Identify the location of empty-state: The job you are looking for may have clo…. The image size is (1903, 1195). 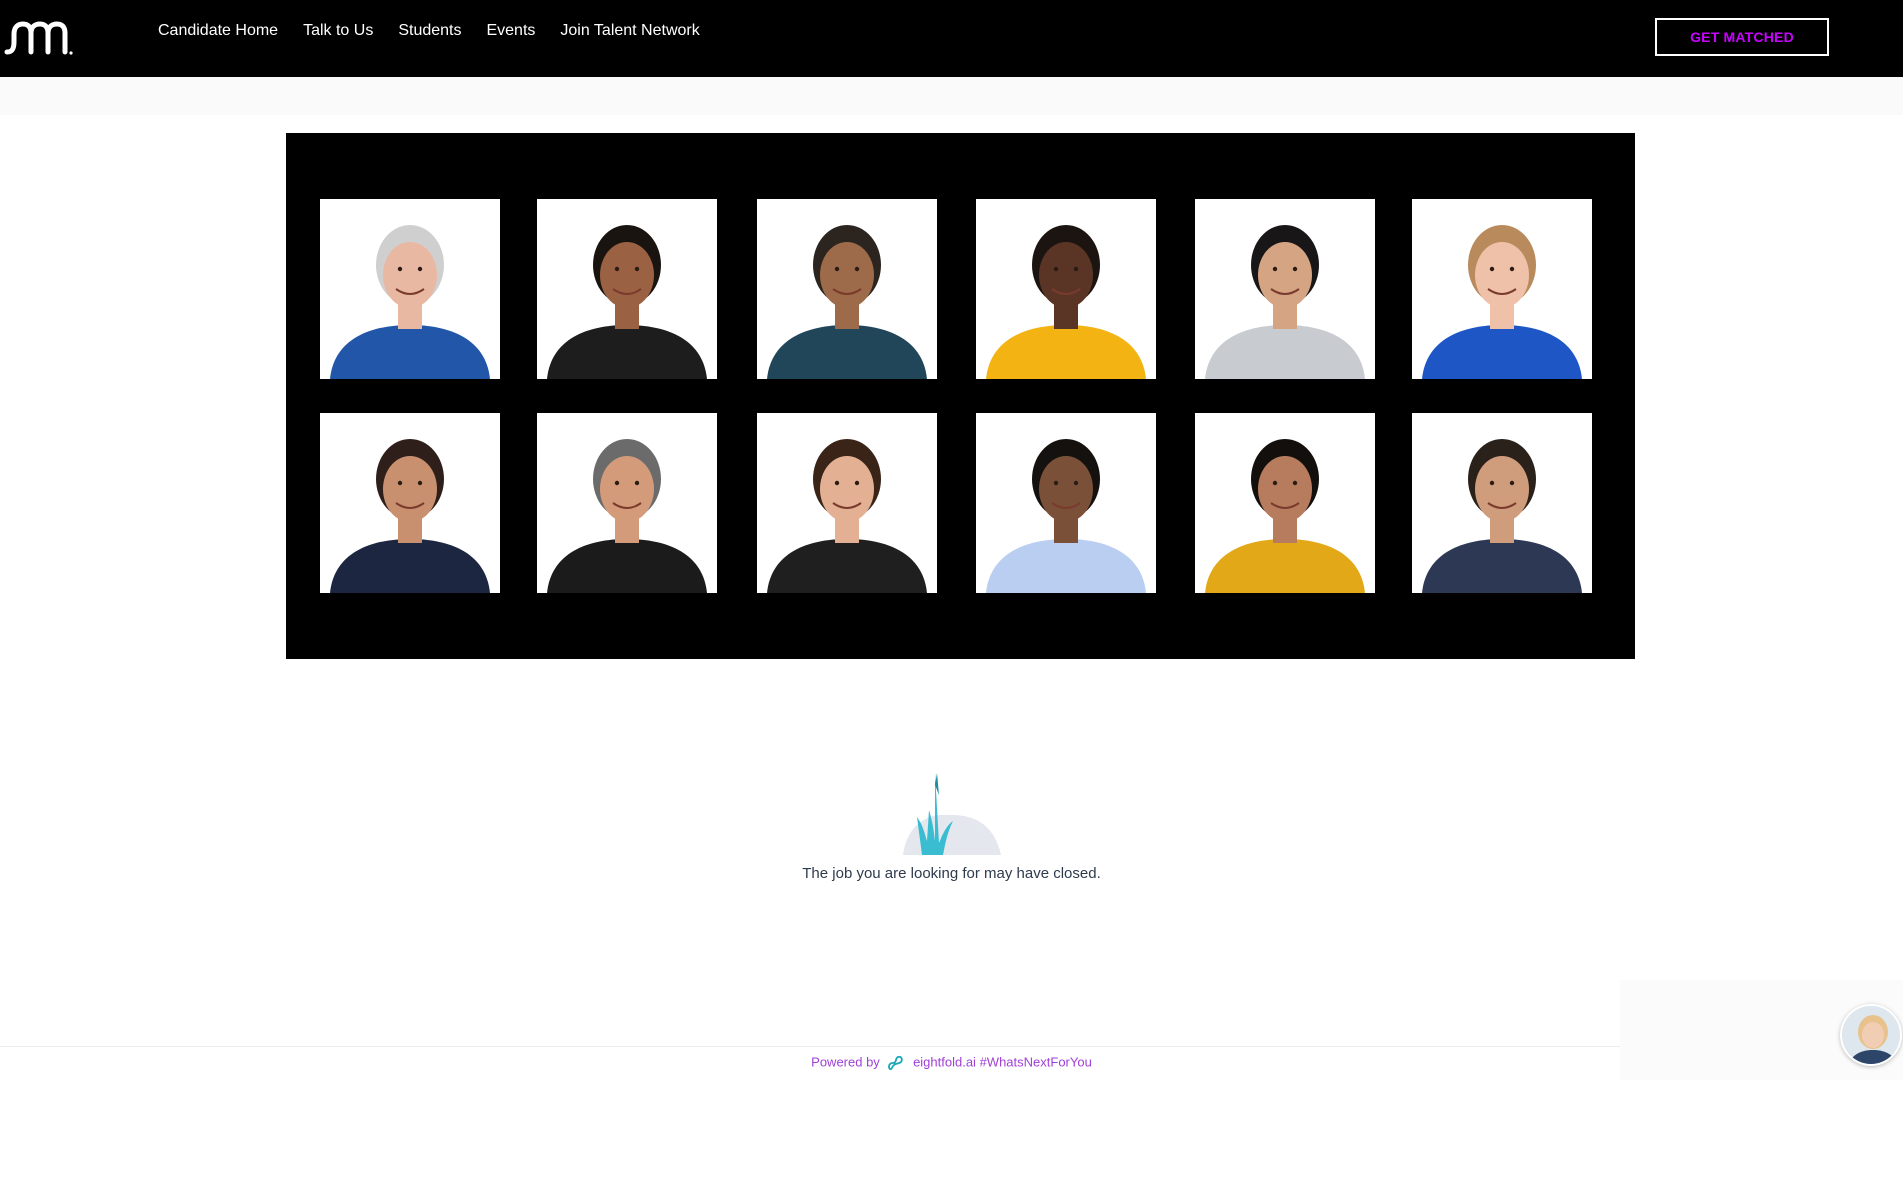
(951, 818).